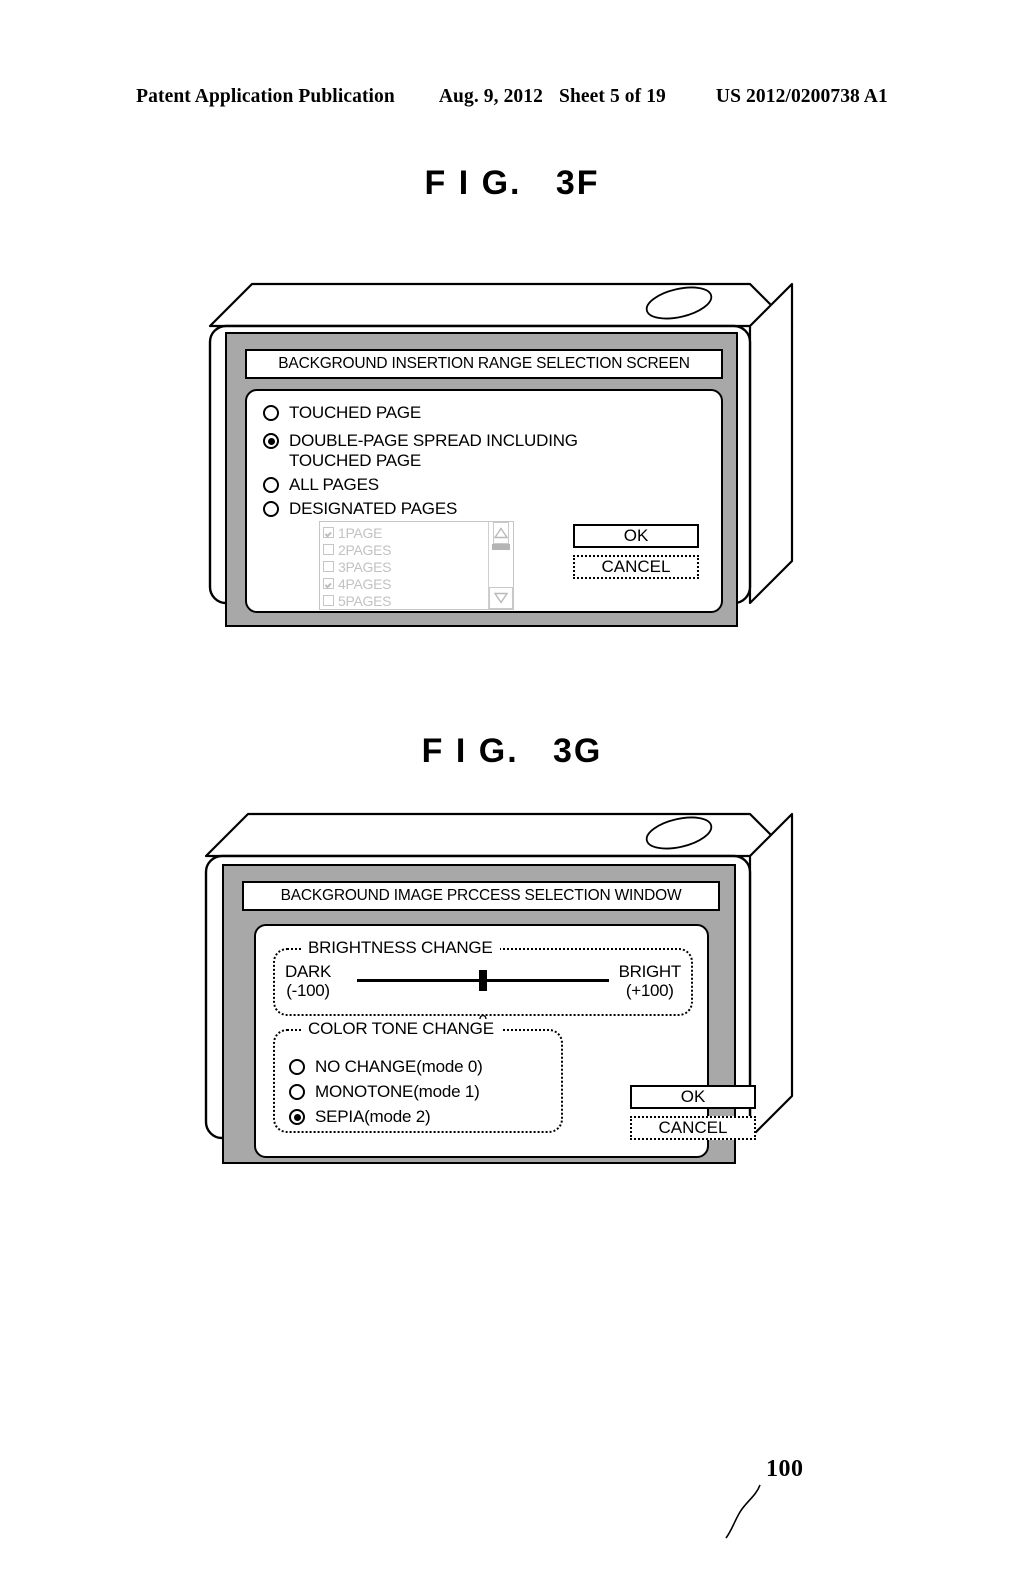  What do you see at coordinates (501, 547) in the screenshot?
I see `scrollbar-thumb` at bounding box center [501, 547].